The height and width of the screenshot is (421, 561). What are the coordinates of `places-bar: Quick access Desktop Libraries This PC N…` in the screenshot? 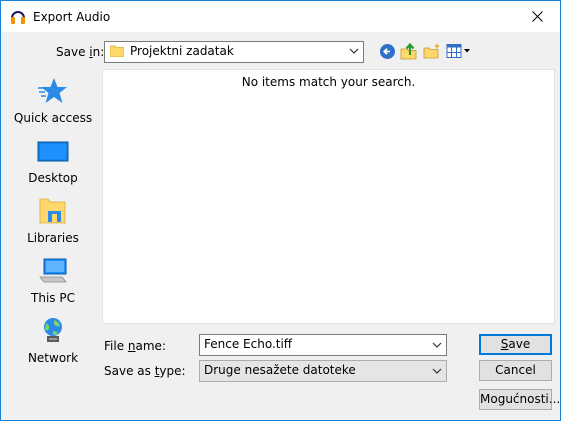 It's located at (53, 241).